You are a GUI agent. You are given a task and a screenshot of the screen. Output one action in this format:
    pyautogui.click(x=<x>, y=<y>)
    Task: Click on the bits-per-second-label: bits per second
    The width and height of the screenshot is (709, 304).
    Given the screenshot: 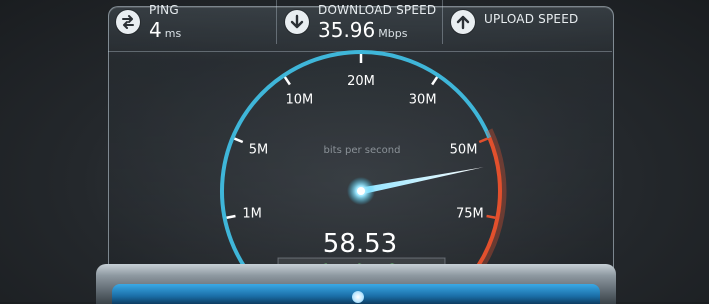 What is the action you would take?
    pyautogui.click(x=362, y=150)
    